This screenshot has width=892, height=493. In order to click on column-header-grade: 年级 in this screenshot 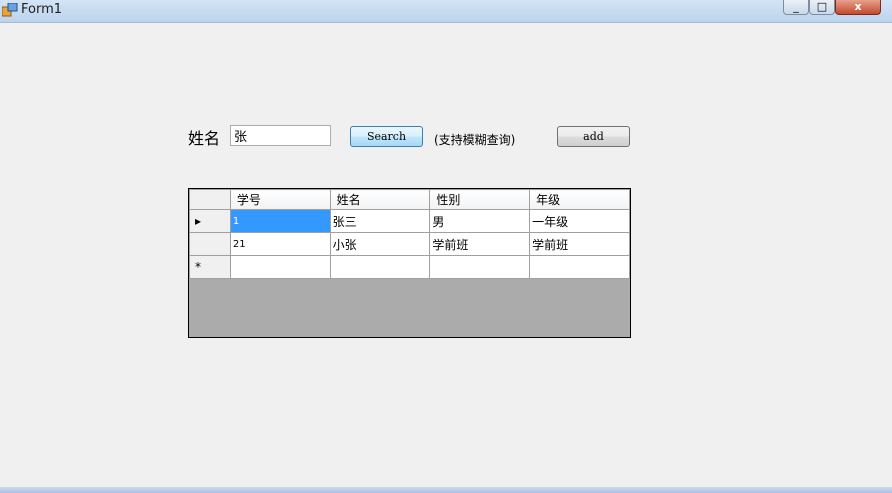, I will do `click(579, 199)`.